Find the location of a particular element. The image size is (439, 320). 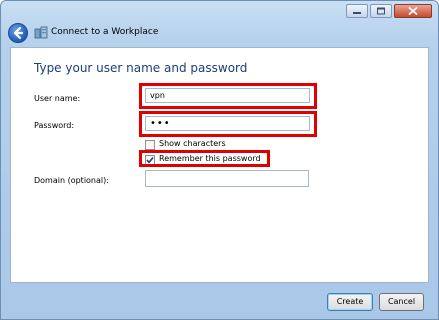

cancel-button: Cancel is located at coordinates (401, 302).